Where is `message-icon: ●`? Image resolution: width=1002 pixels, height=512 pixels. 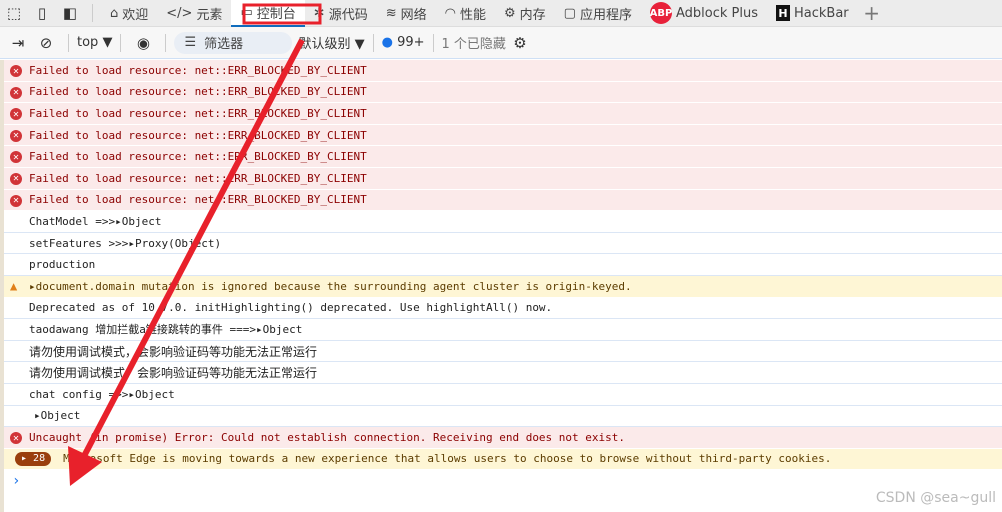
message-icon: ● is located at coordinates (387, 42).